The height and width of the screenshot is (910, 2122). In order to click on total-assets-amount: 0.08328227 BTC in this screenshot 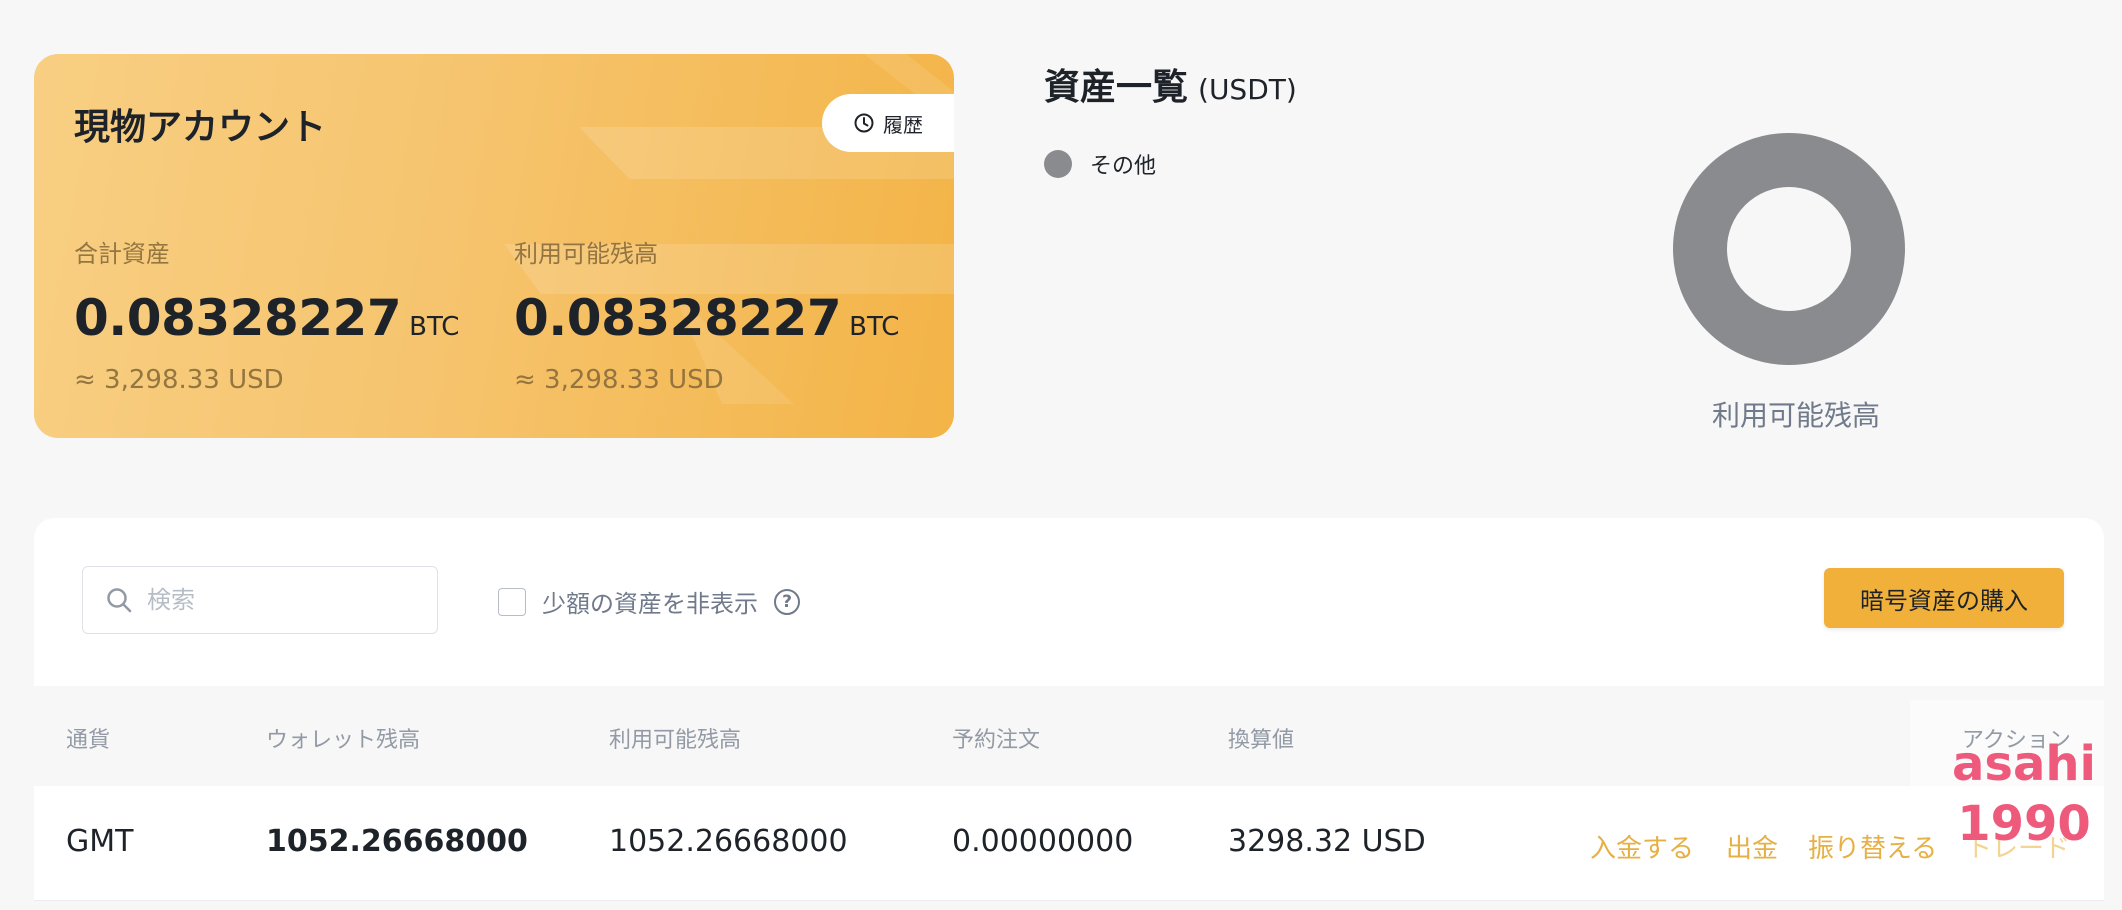, I will do `click(266, 318)`.